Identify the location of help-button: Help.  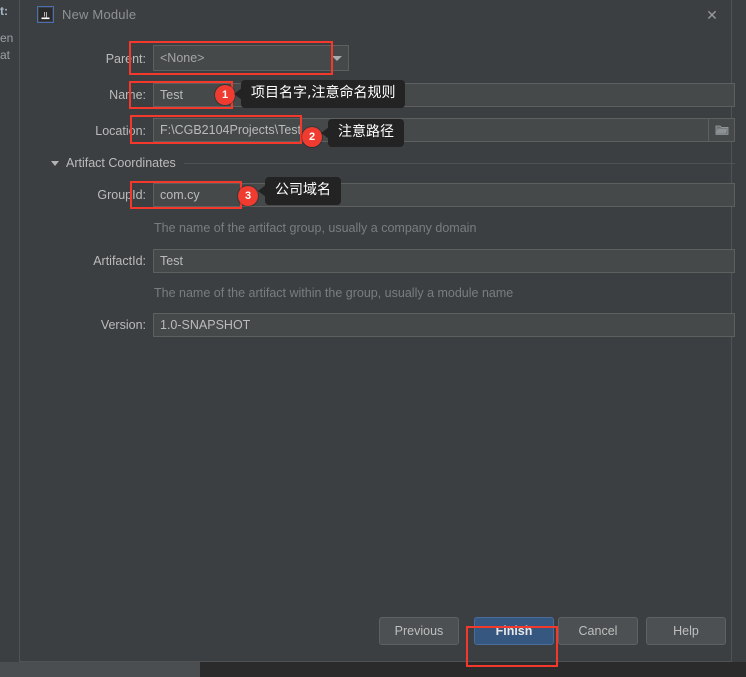
(686, 631).